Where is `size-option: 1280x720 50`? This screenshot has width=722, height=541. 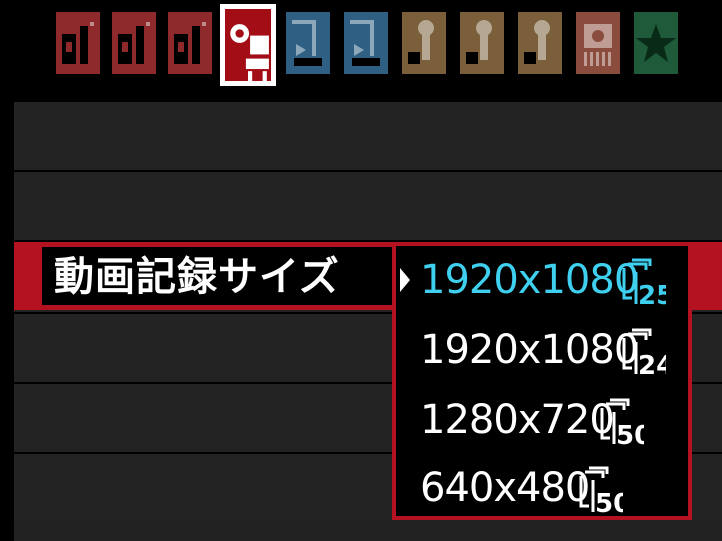 size-option: 1280x720 50 is located at coordinates (542, 420).